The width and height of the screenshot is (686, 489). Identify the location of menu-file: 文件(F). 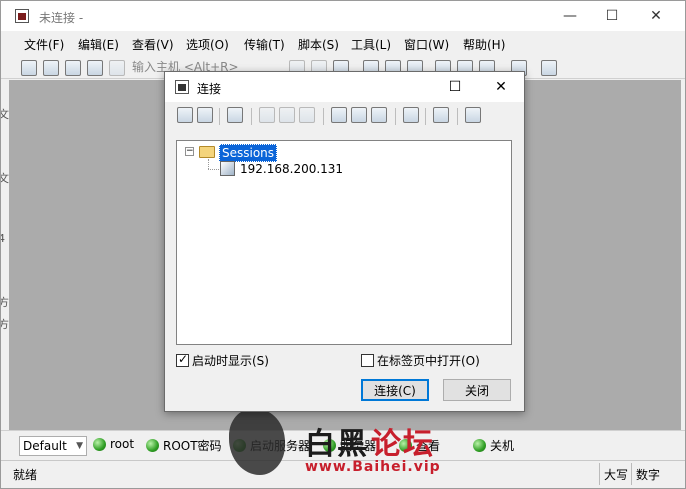
(44, 44).